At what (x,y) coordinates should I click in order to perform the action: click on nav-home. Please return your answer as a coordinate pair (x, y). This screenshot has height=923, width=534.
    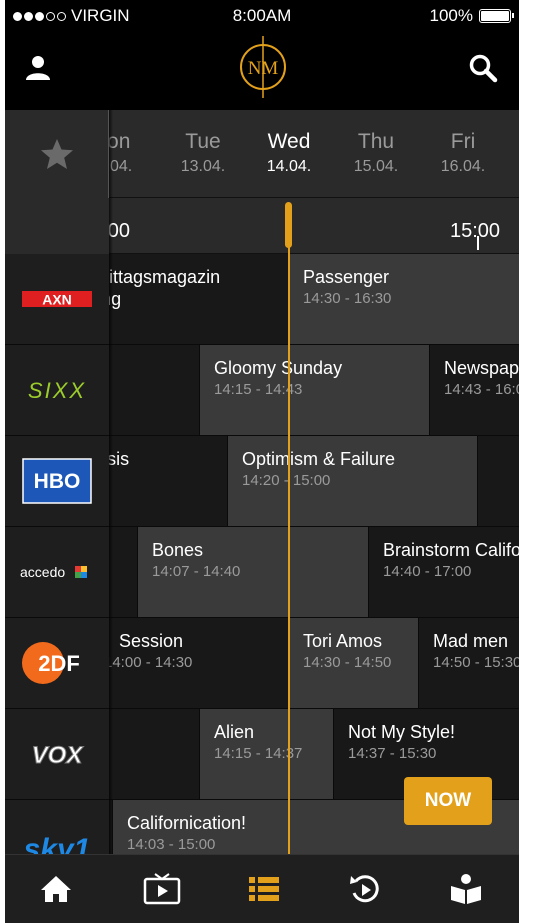
    Looking at the image, I should click on (56, 889).